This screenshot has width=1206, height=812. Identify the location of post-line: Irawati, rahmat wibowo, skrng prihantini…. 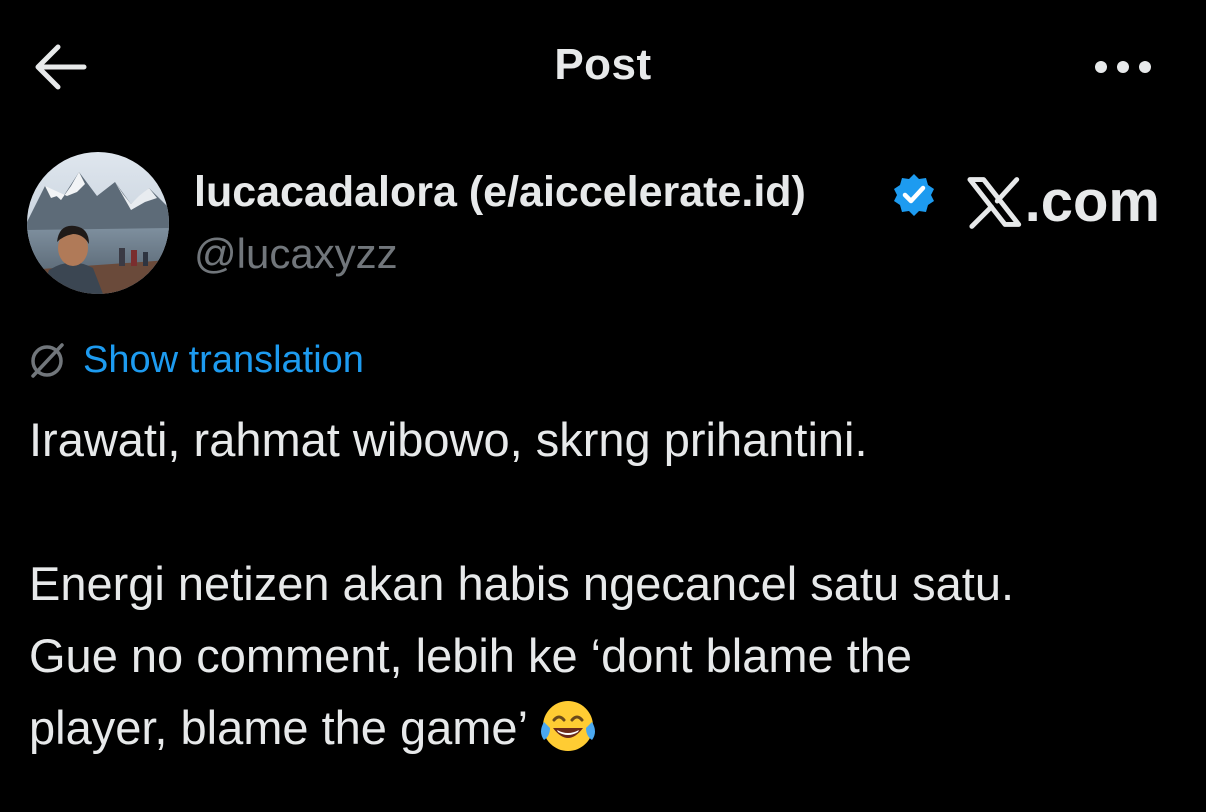
(448, 439).